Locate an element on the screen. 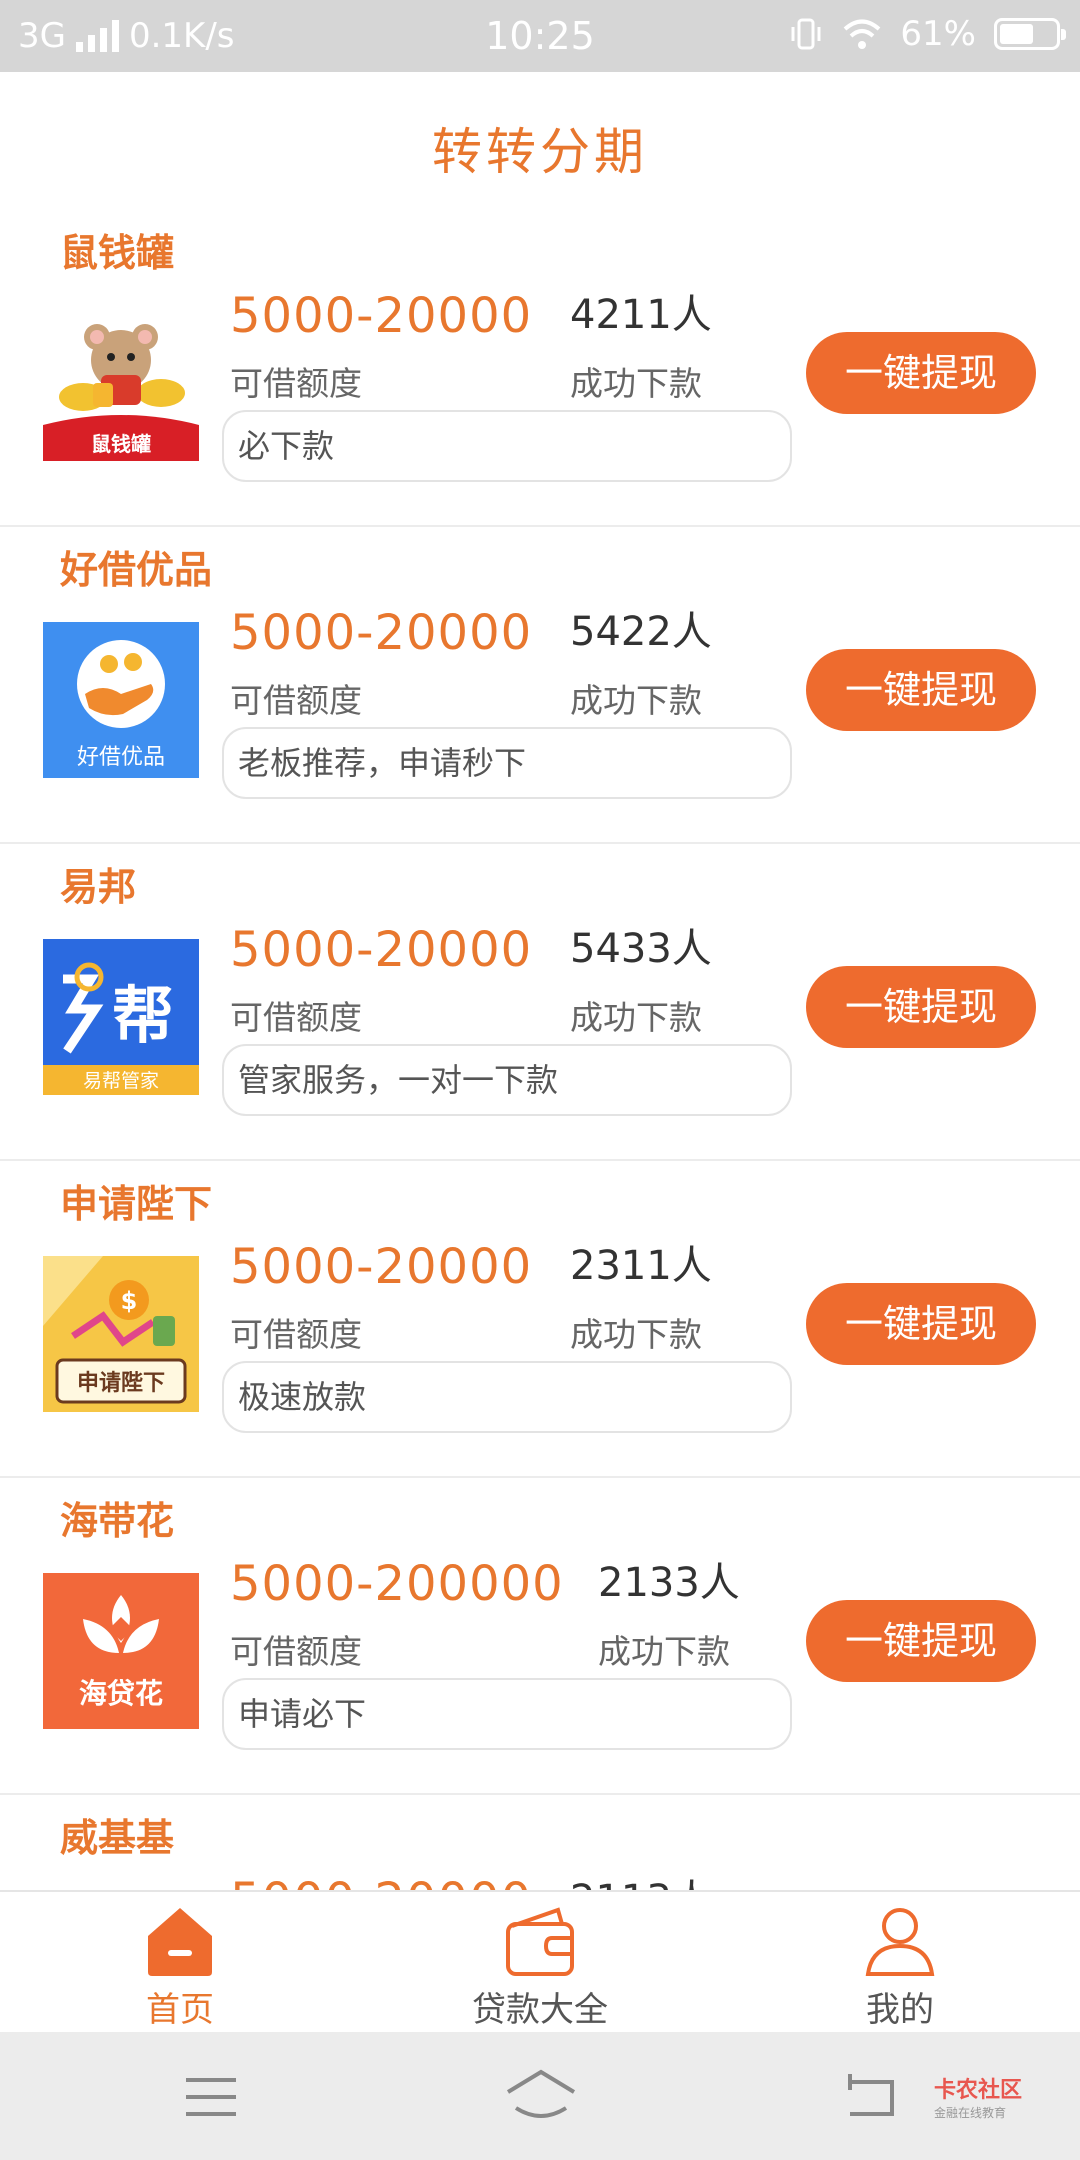 This screenshot has width=1080, height=2160. vibrate-icon is located at coordinates (806, 34).